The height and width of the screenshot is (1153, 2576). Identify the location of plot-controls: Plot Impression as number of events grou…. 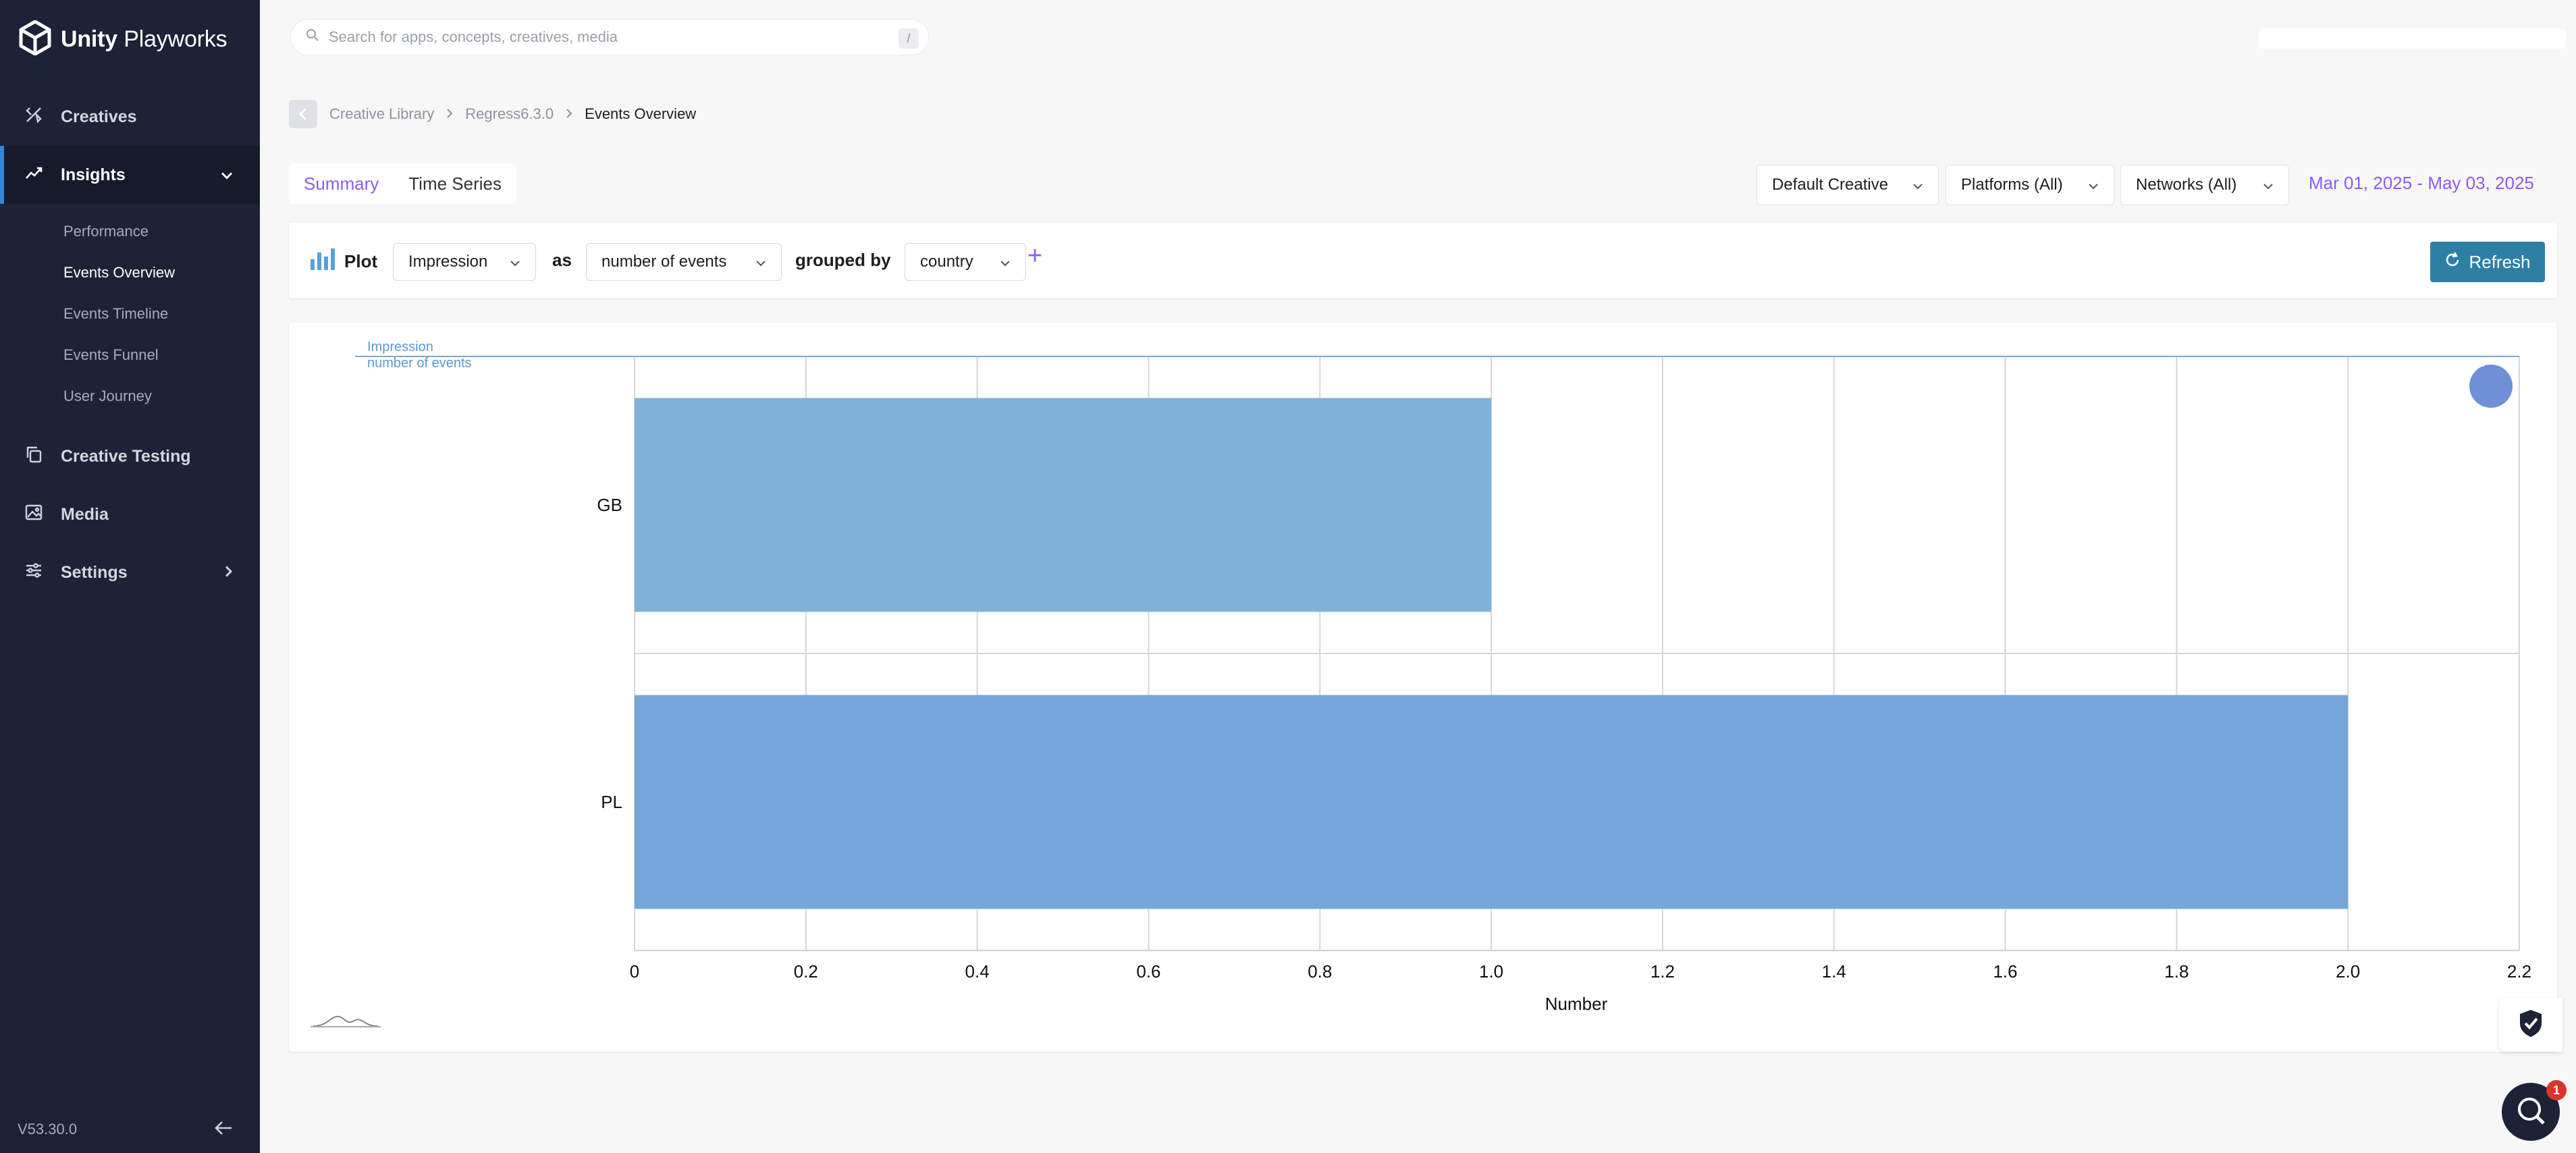
(1423, 260).